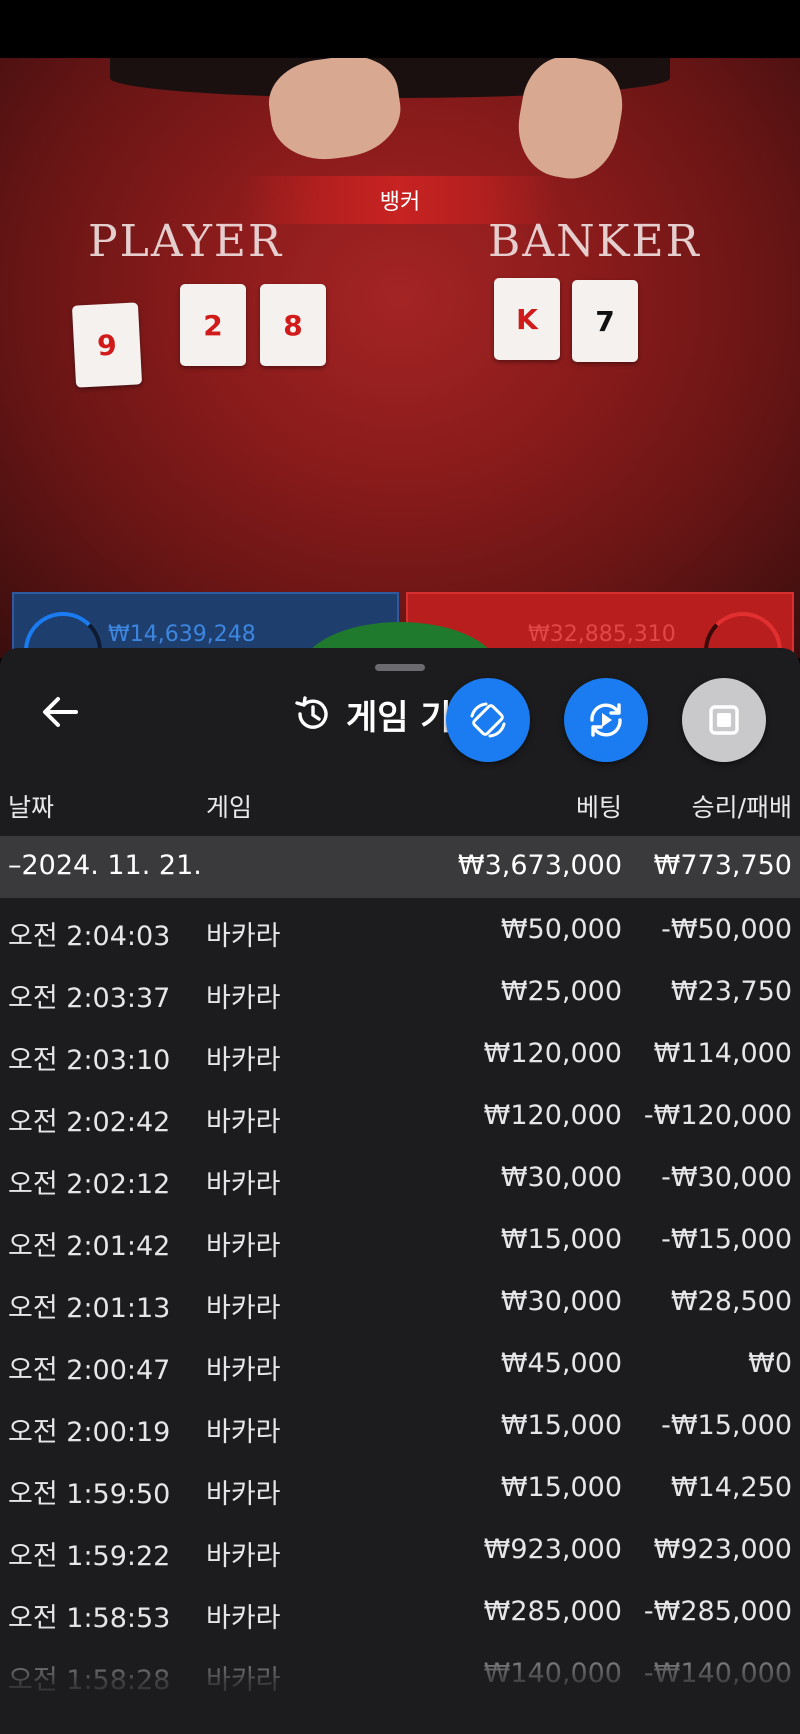  What do you see at coordinates (182, 634) in the screenshot?
I see `player-bet-total: ₩14,639,248` at bounding box center [182, 634].